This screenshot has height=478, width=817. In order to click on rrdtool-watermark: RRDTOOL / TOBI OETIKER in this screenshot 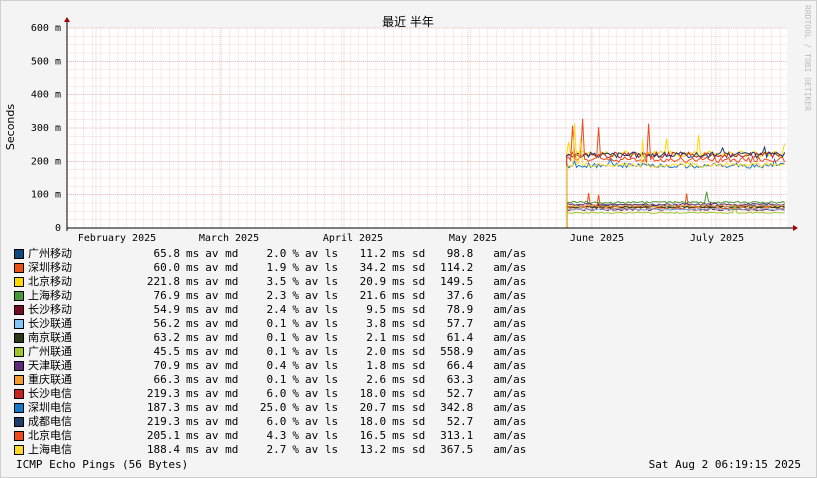, I will do `click(807, 58)`.